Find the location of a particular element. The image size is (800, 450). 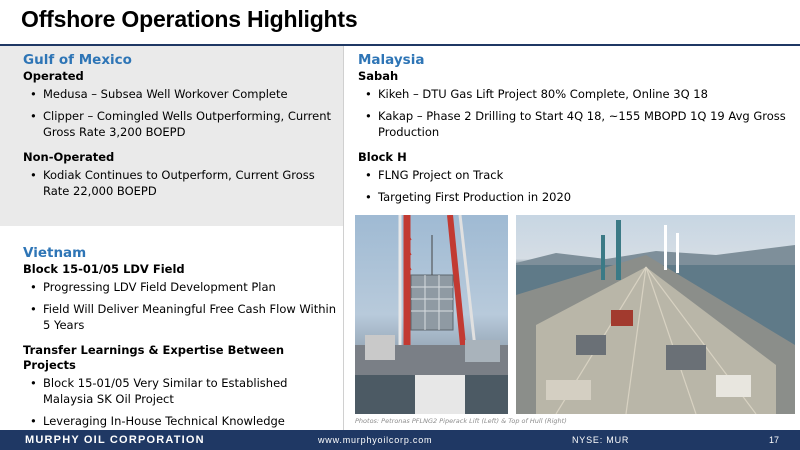

malaysia-blockh-item: Targeting First Production in 2020 is located at coordinates (573, 197).